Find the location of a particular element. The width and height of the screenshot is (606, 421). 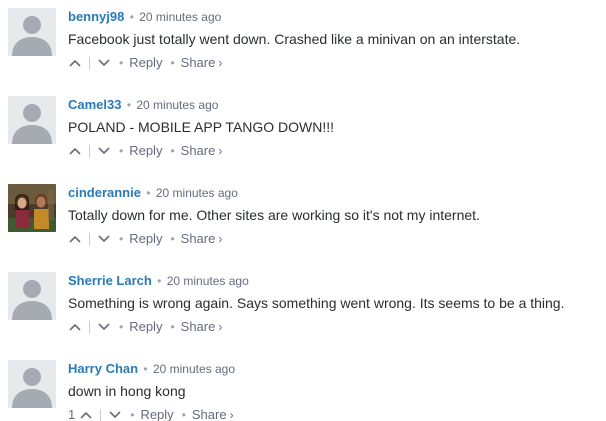

photo-avatar-icon is located at coordinates (32, 208).